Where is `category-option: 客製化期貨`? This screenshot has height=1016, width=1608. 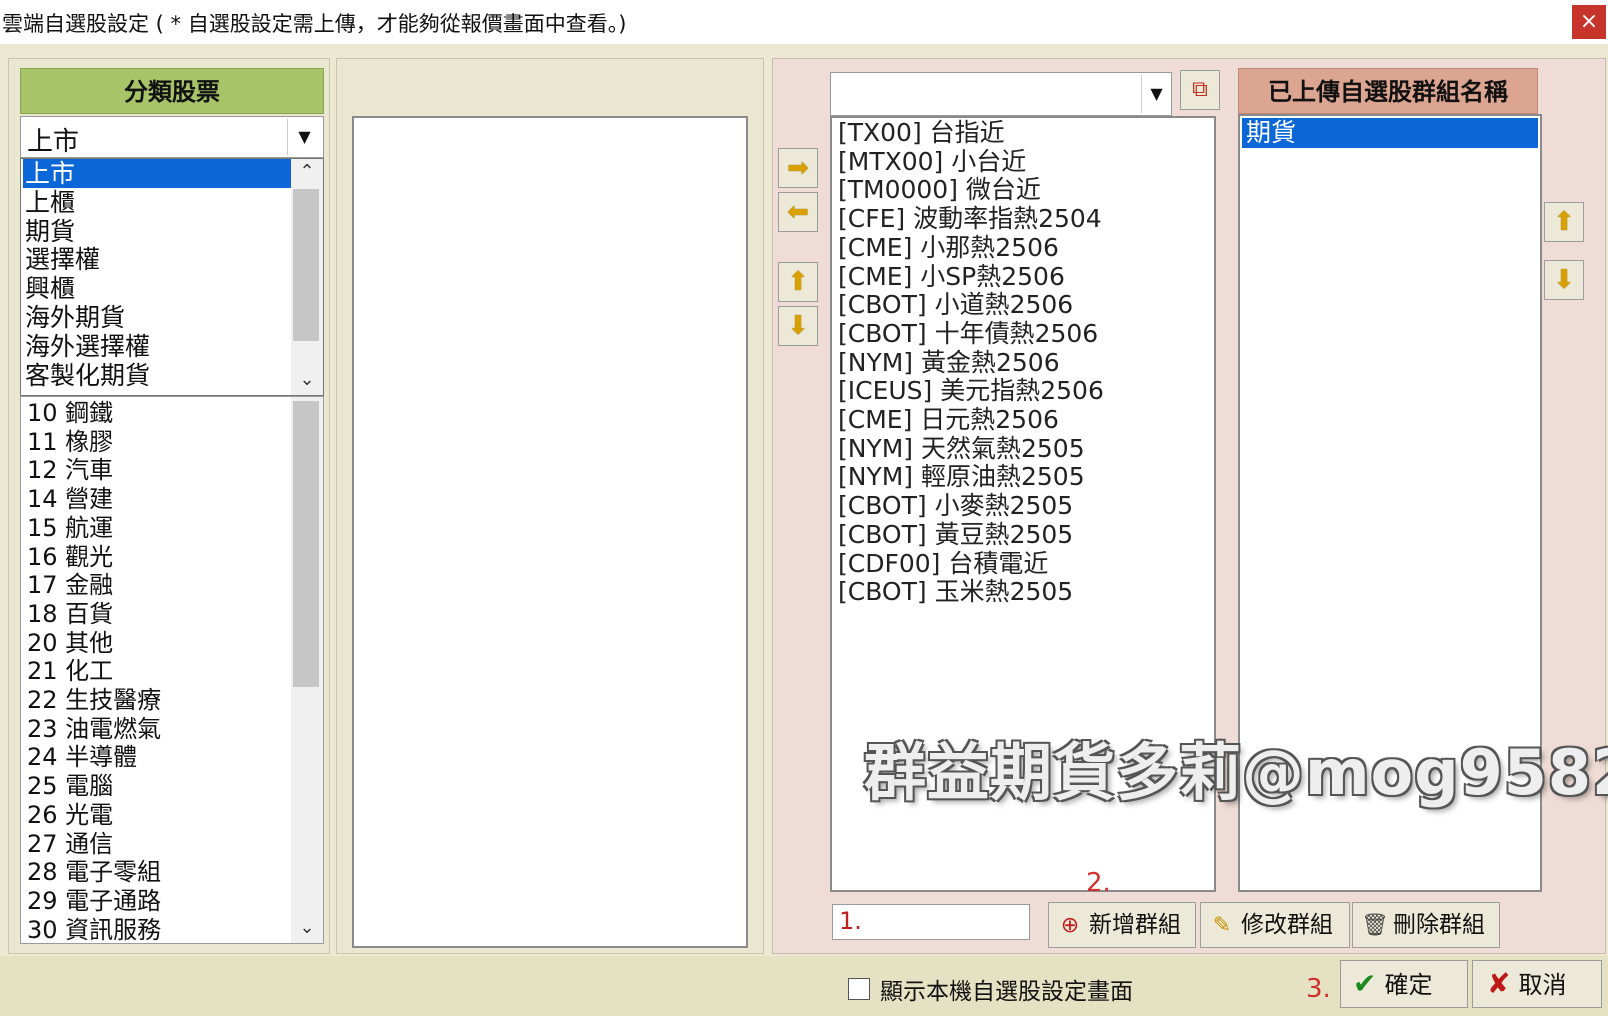
category-option: 客製化期貨 is located at coordinates (157, 375).